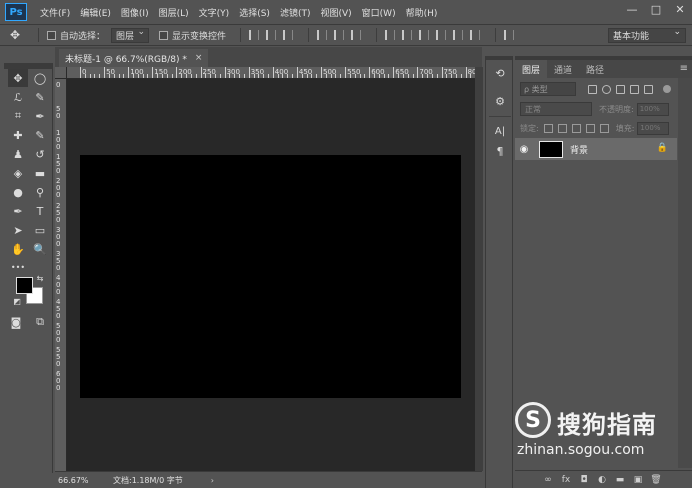 Image resolution: width=692 pixels, height=488 pixels. I want to click on move-tool-preset-icon: ✥, so click(15, 35).